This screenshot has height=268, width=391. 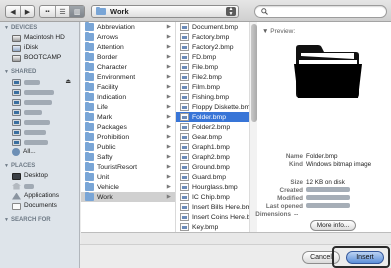 What do you see at coordinates (320, 11) in the screenshot?
I see `search-field` at bounding box center [320, 11].